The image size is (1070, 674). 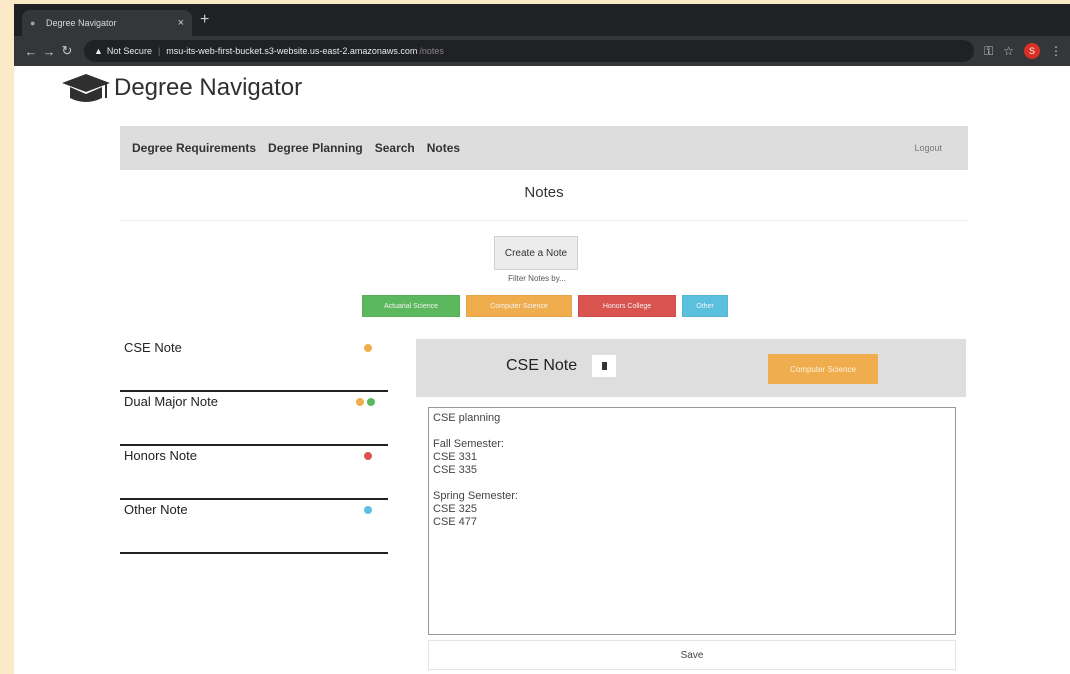 I want to click on app-logo: Degree Navigator, so click(x=181, y=88).